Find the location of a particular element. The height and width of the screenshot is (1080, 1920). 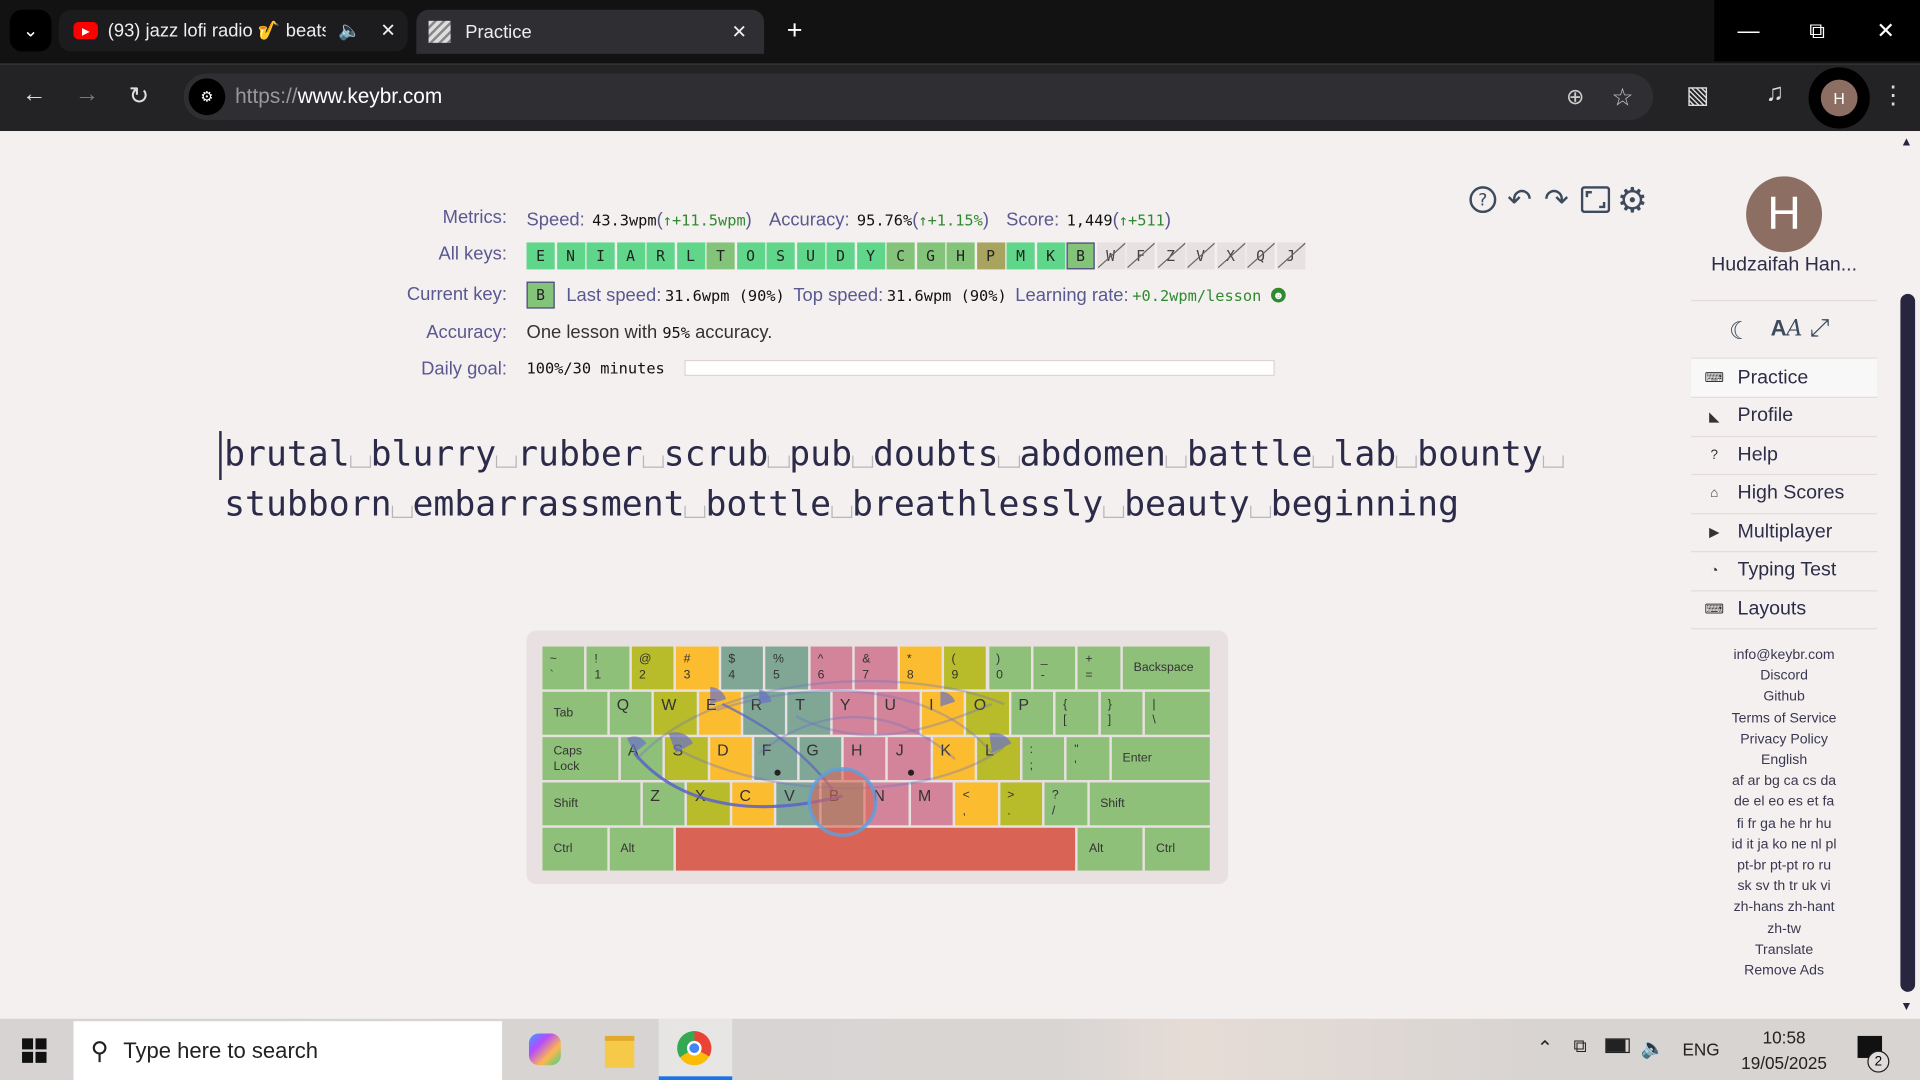

fullscreen-icon is located at coordinates (1596, 200).